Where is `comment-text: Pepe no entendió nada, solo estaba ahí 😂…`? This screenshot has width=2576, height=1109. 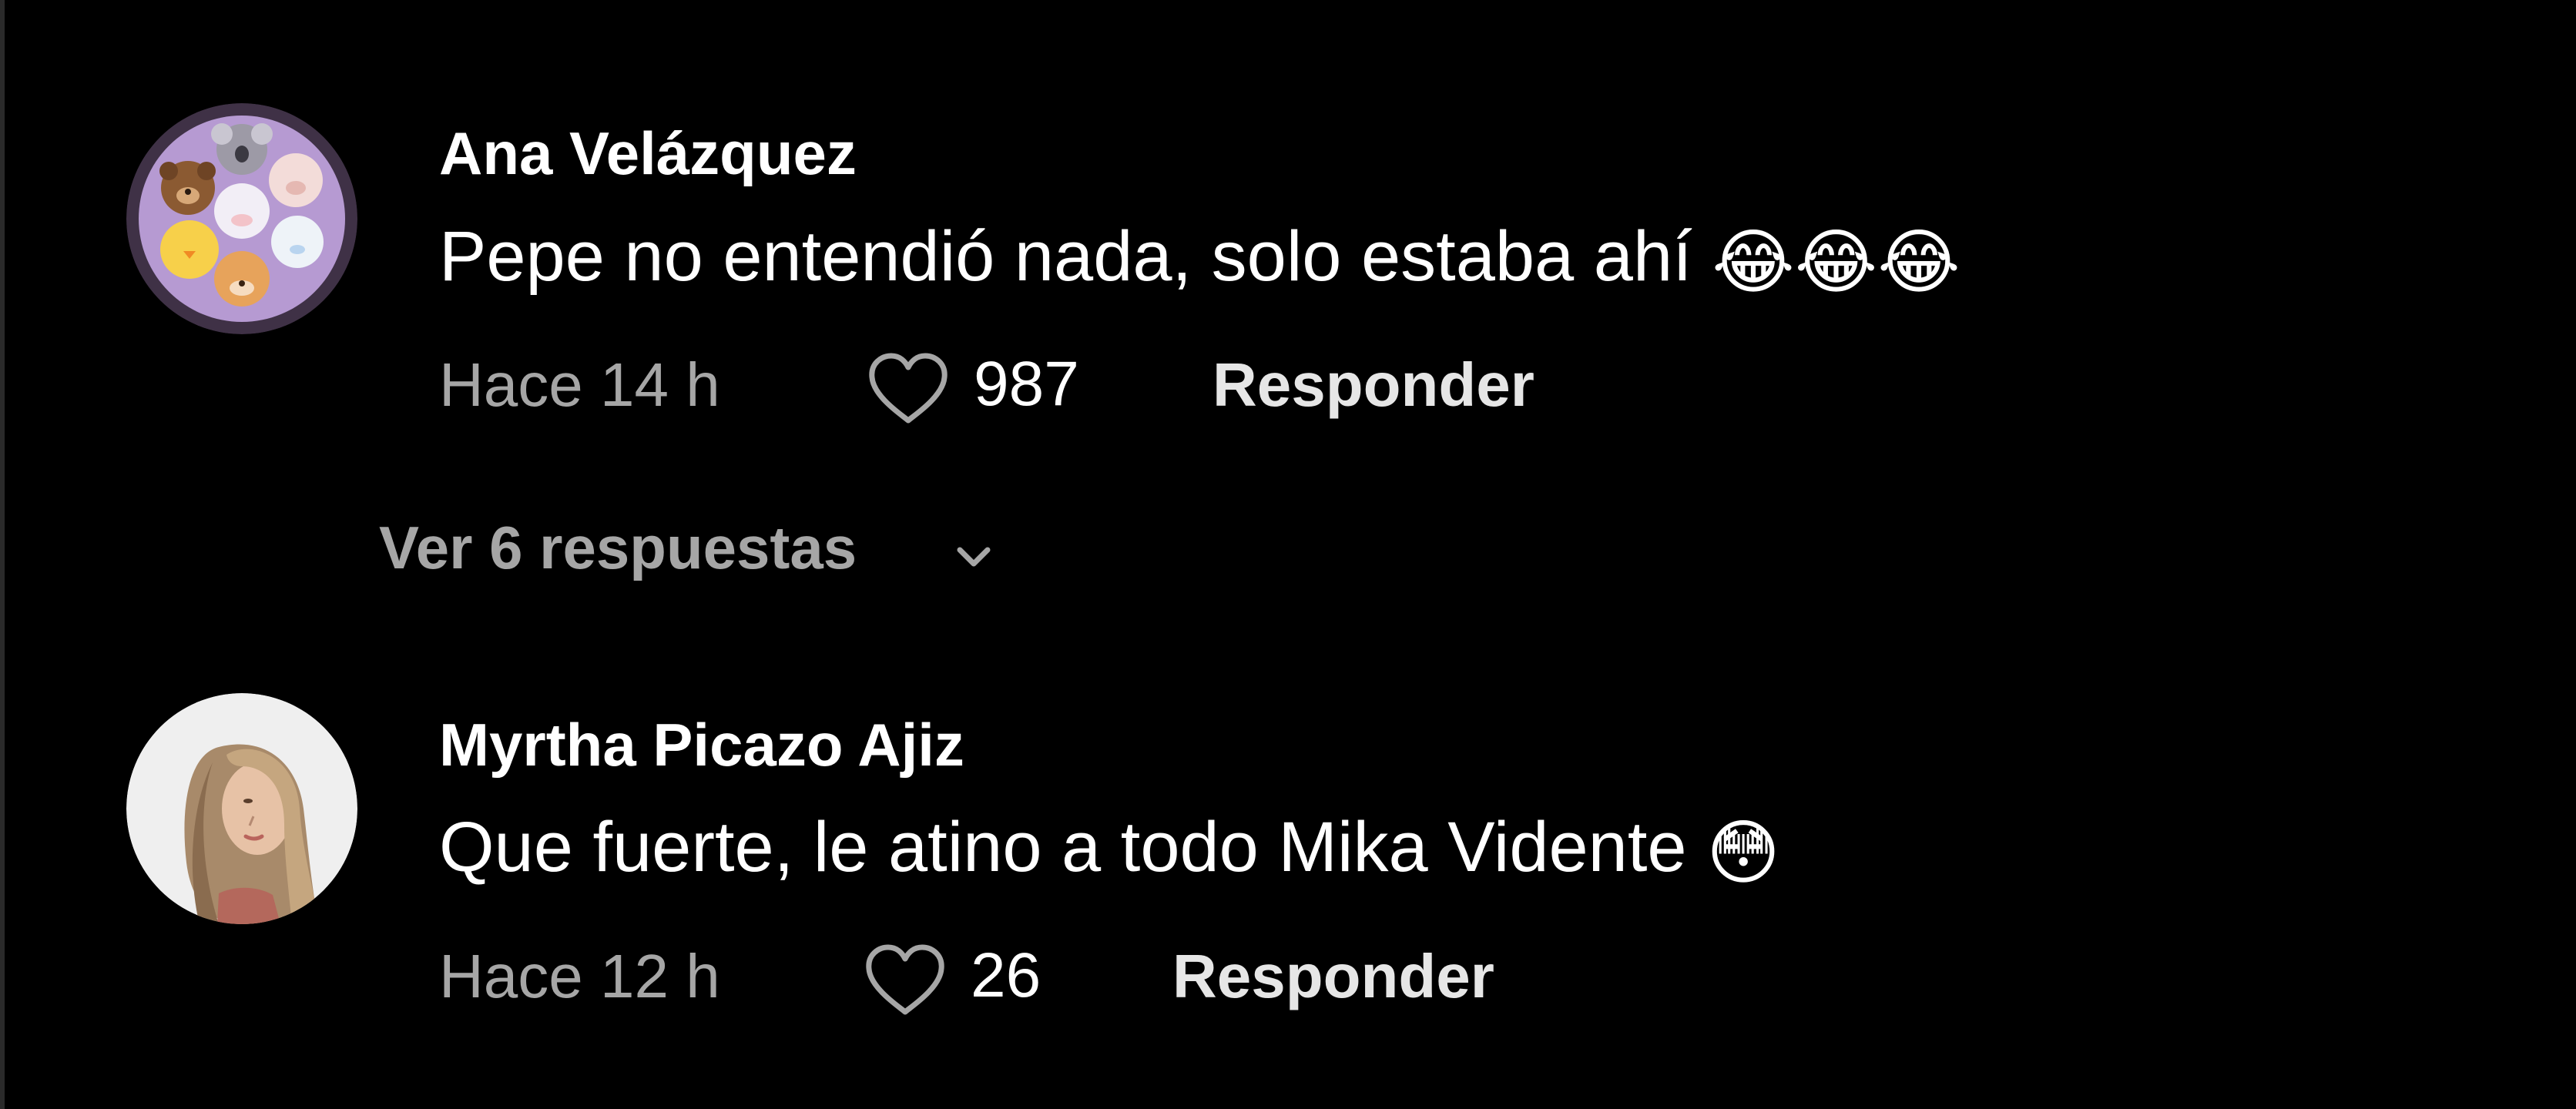
comment-text: Pepe no entendió nada, solo estaba ahí 😂… is located at coordinates (1200, 259).